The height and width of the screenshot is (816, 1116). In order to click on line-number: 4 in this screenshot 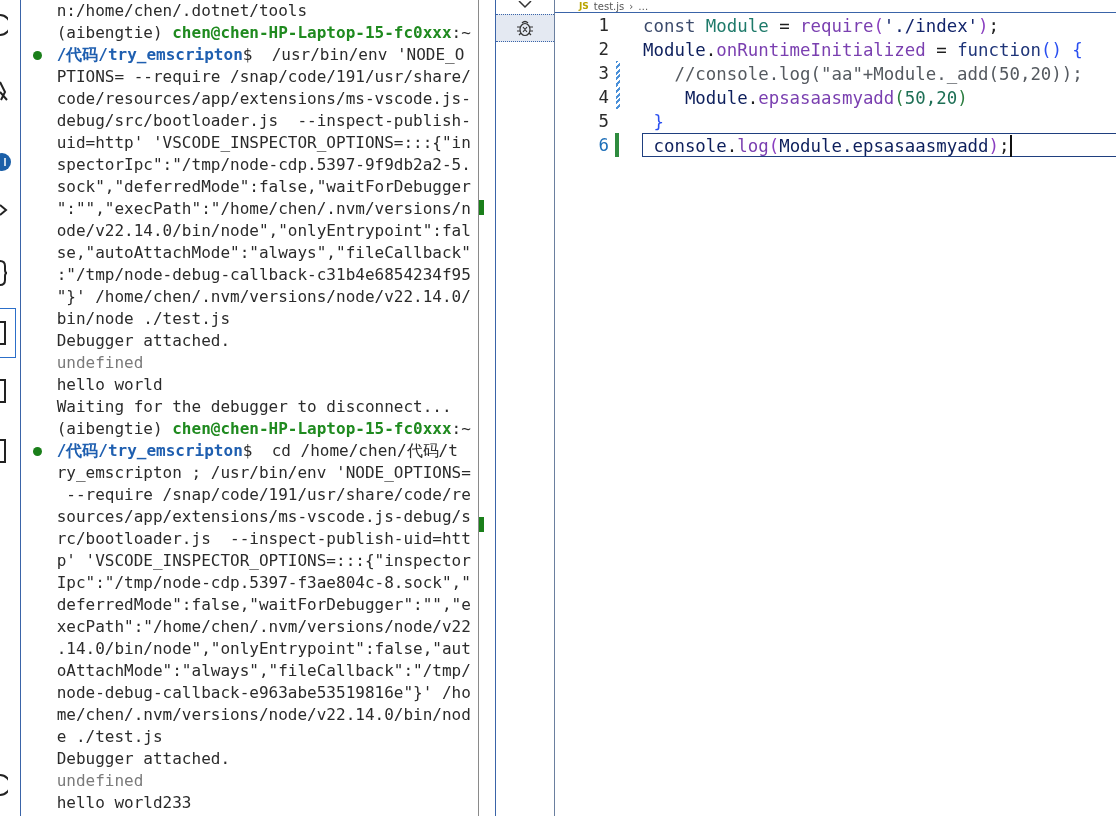, I will do `click(603, 97)`.